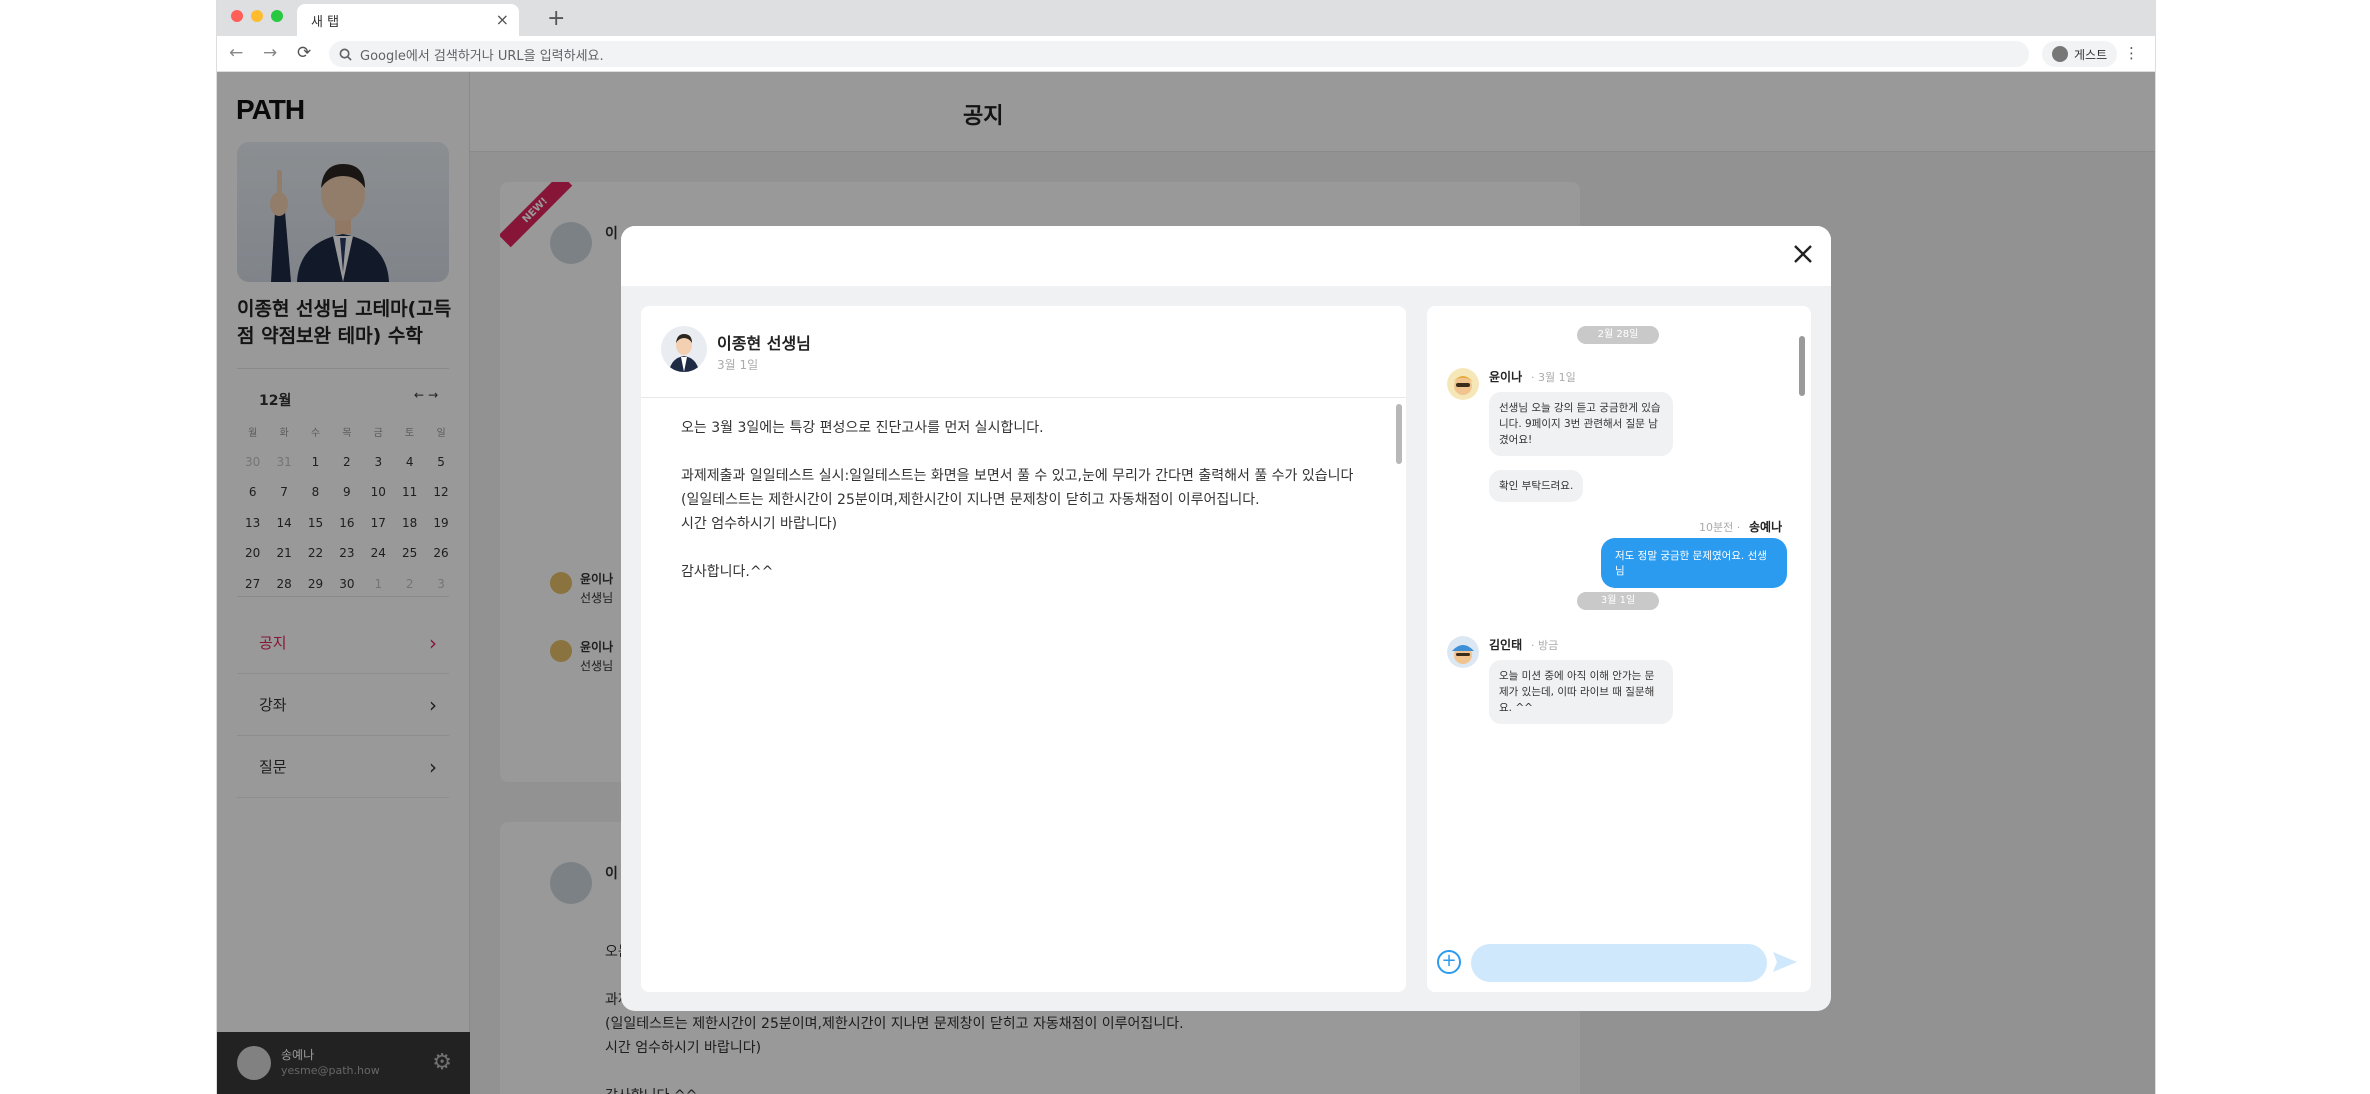  I want to click on browser-tab: 새 탭 ×, so click(408, 20).